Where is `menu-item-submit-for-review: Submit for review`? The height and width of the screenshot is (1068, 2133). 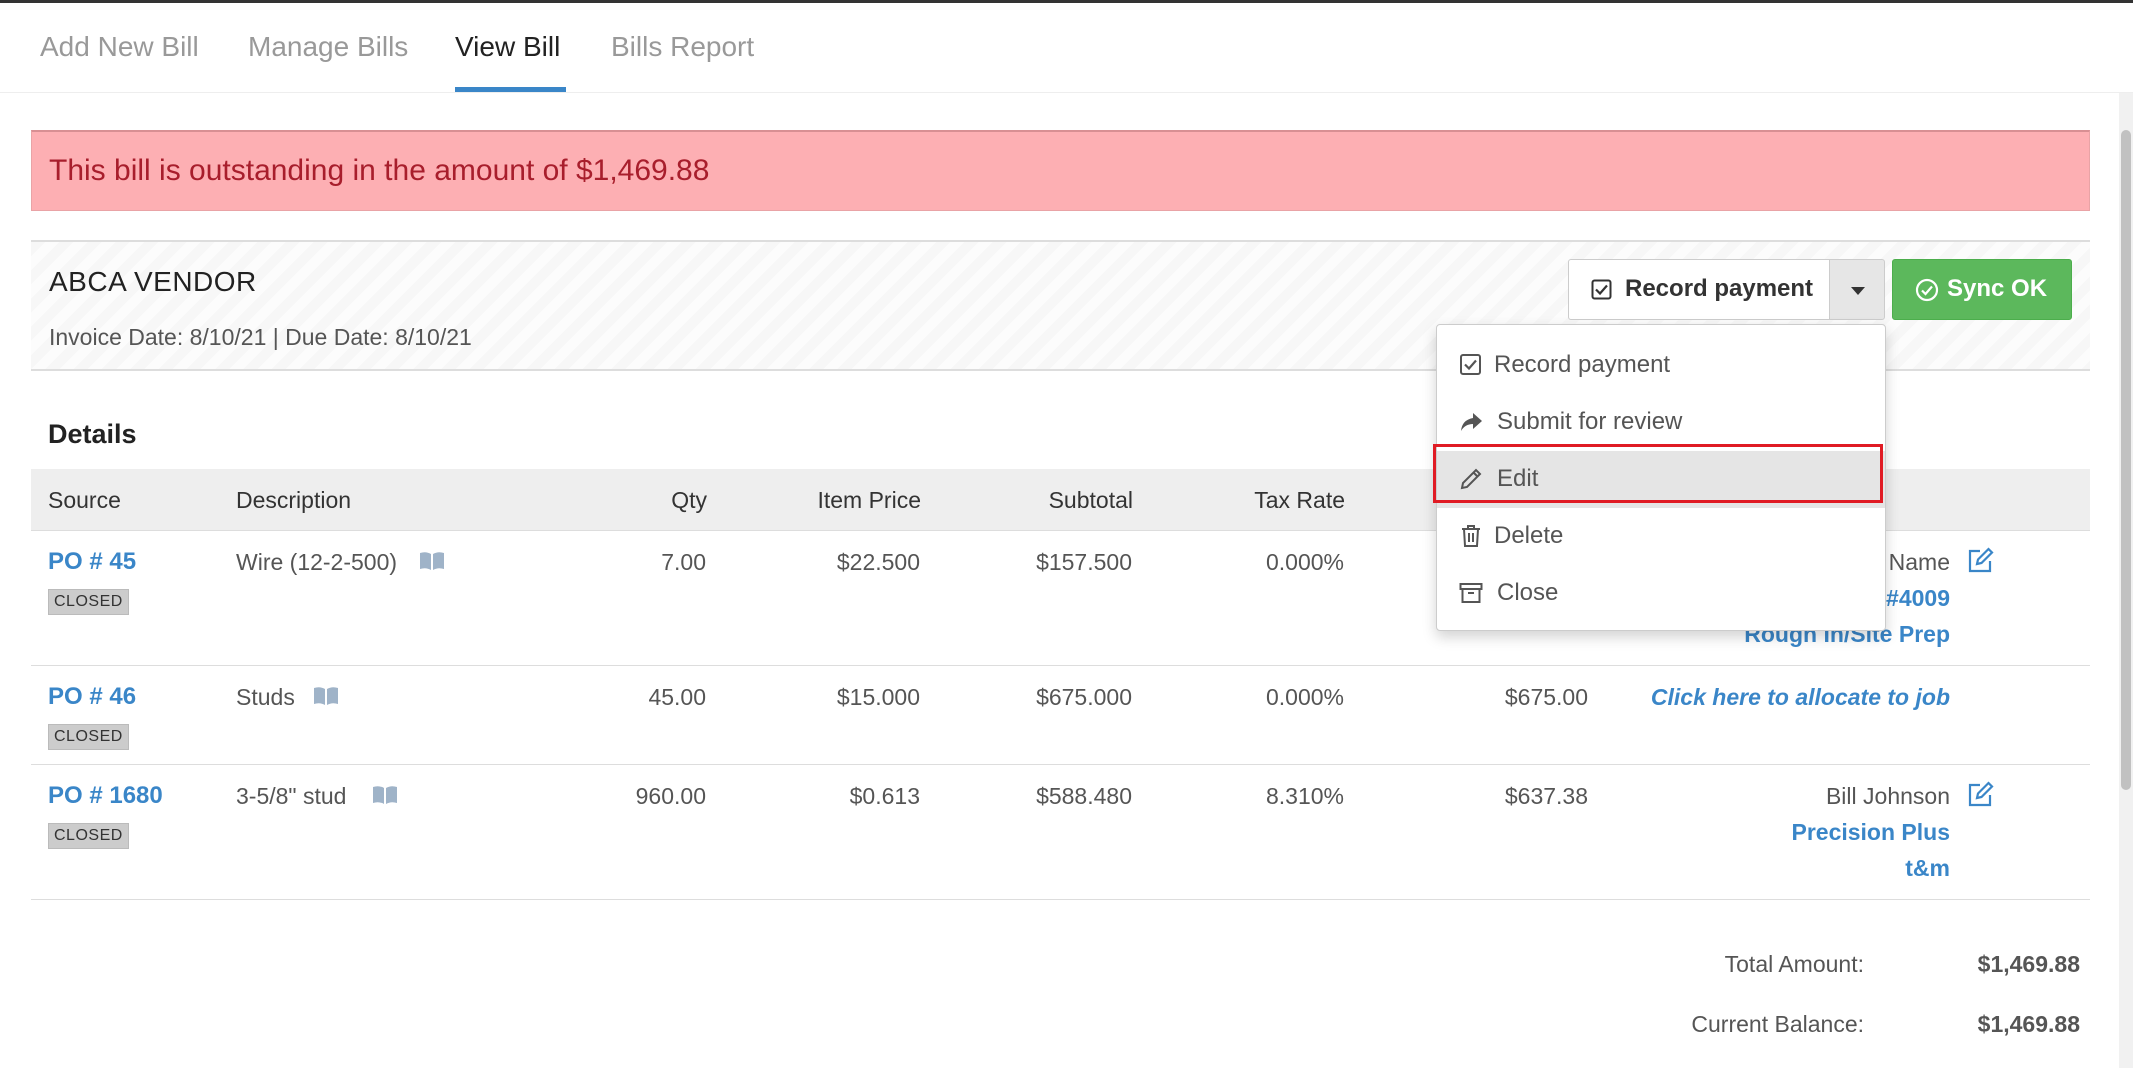
menu-item-submit-for-review: Submit for review is located at coordinates (1661, 422).